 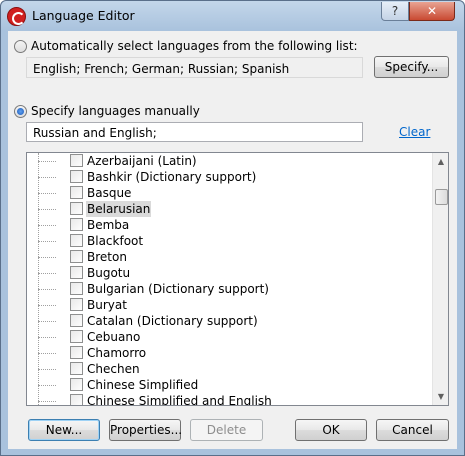 I want to click on language-list-item: Cebuano, so click(x=229, y=337).